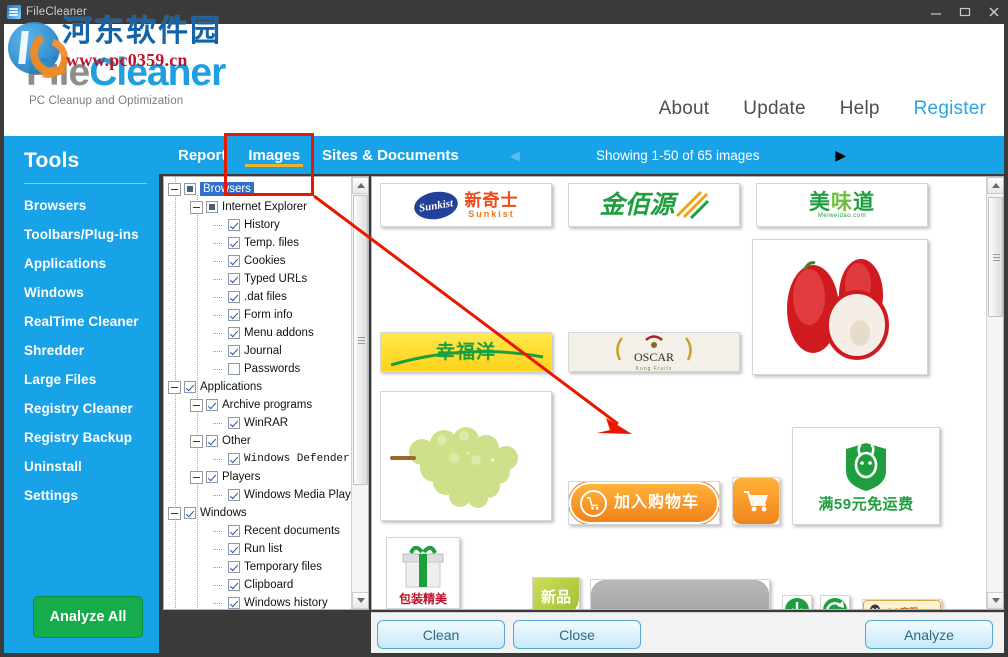  Describe the element at coordinates (260, 531) in the screenshot. I see `tree-row: Recent documents` at that location.